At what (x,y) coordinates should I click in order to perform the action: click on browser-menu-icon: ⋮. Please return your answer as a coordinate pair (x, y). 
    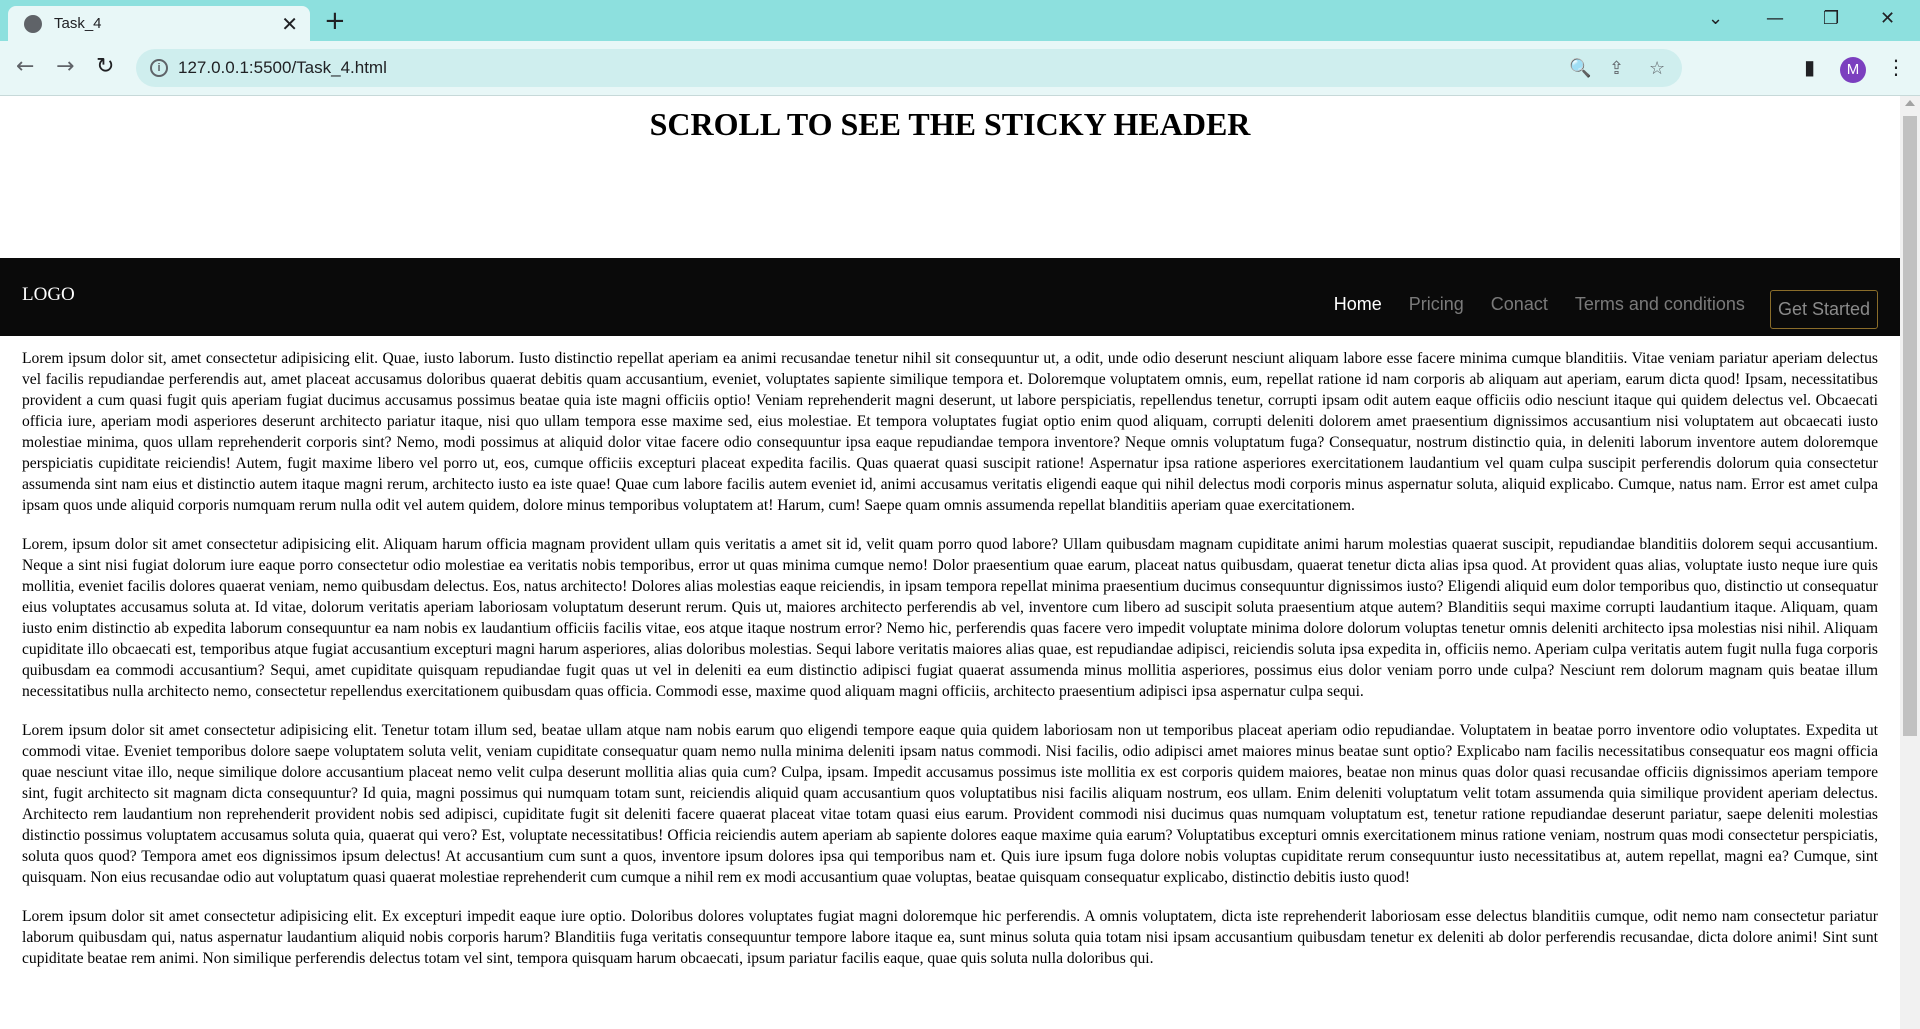
    Looking at the image, I should click on (1896, 67).